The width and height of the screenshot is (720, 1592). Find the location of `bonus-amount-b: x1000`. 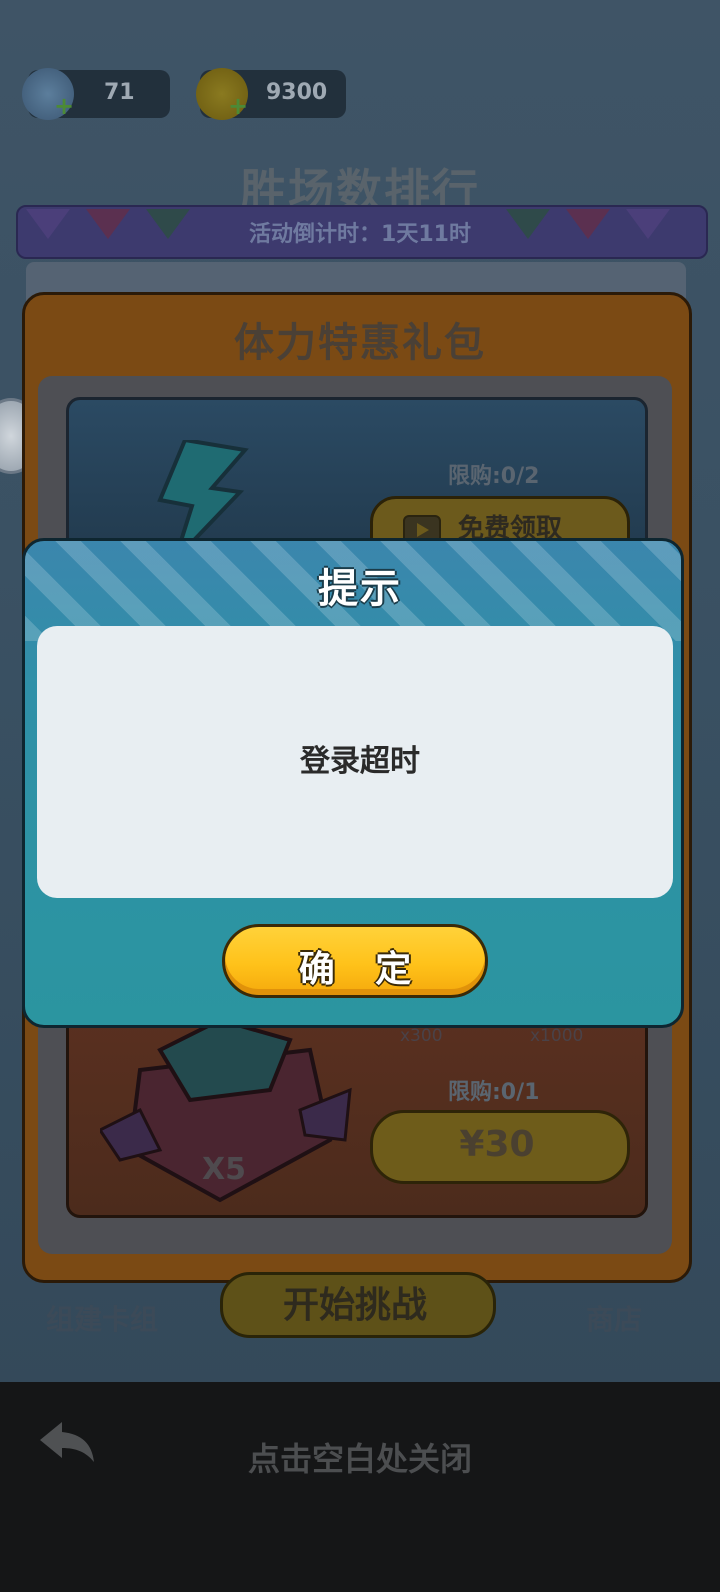

bonus-amount-b: x1000 is located at coordinates (557, 1036).